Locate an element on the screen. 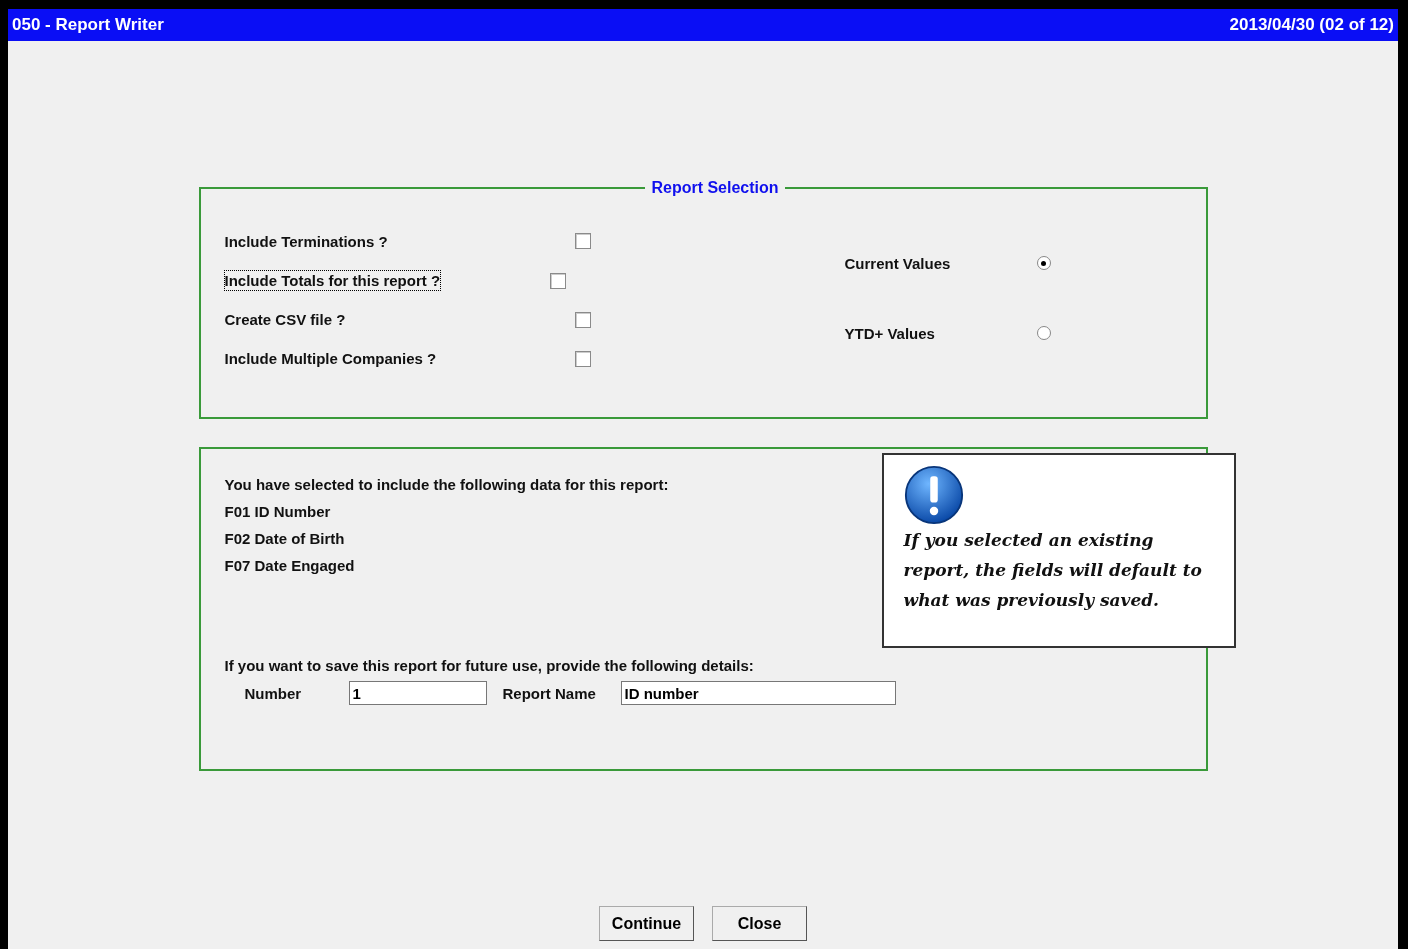 The height and width of the screenshot is (949, 1408). intro-text: You have selected to include the following data for this report: is located at coordinates (446, 485).